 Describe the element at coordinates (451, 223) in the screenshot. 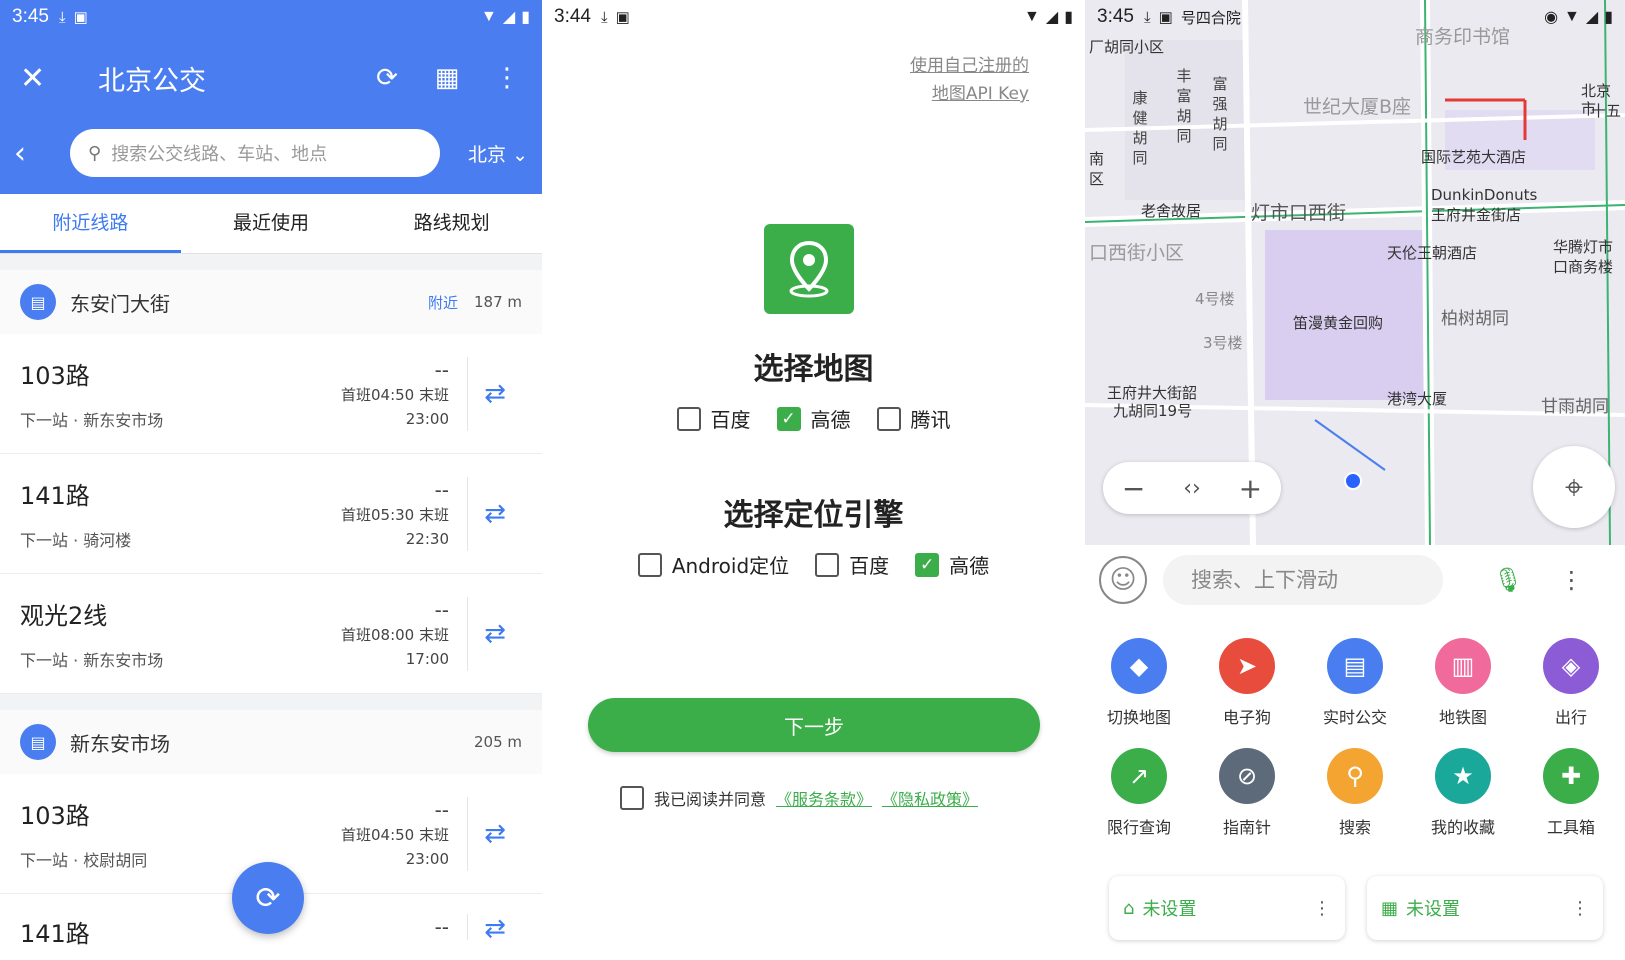

I see `tab-route-plan: 路线规划` at that location.